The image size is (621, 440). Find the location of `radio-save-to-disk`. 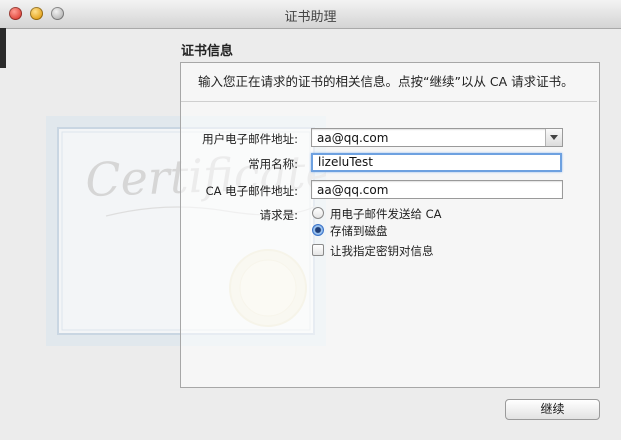

radio-save-to-disk is located at coordinates (318, 230).